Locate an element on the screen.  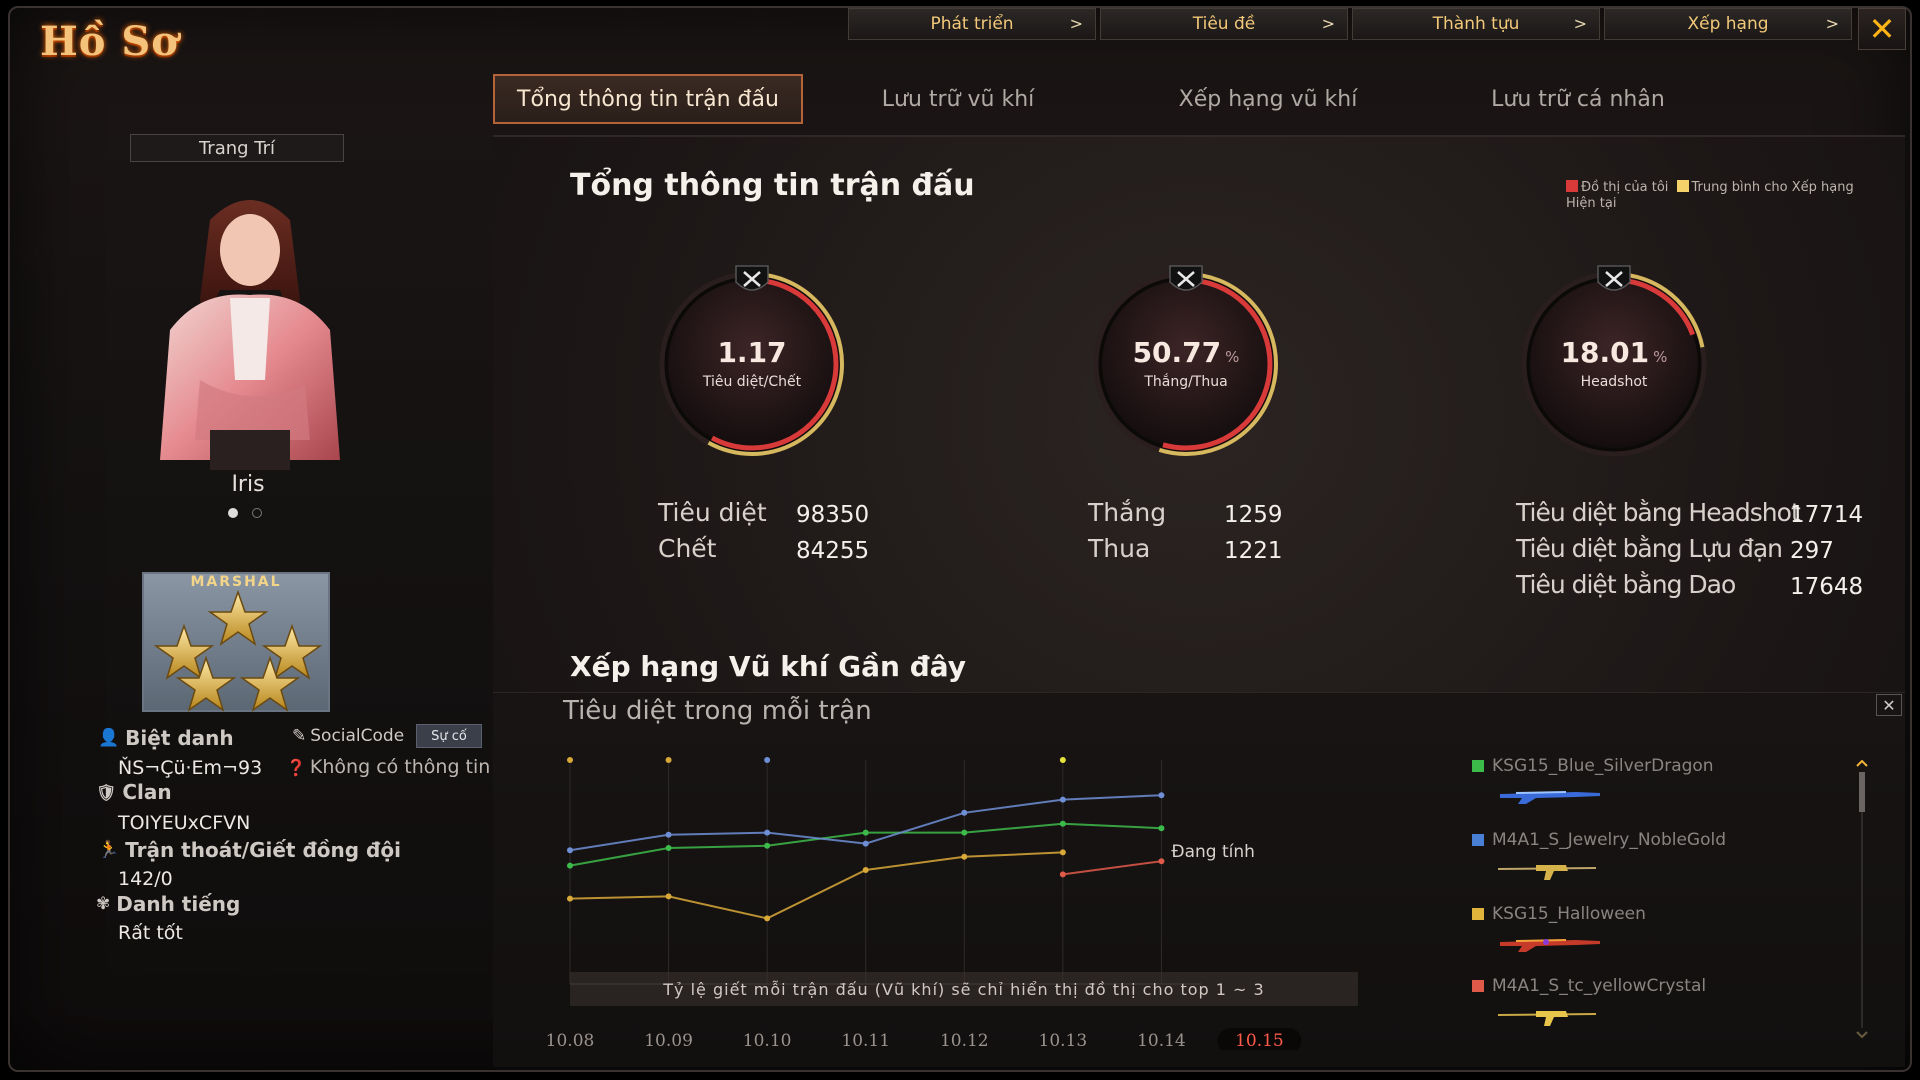
weapon-name: KSG15_Halloween is located at coordinates (1569, 914).